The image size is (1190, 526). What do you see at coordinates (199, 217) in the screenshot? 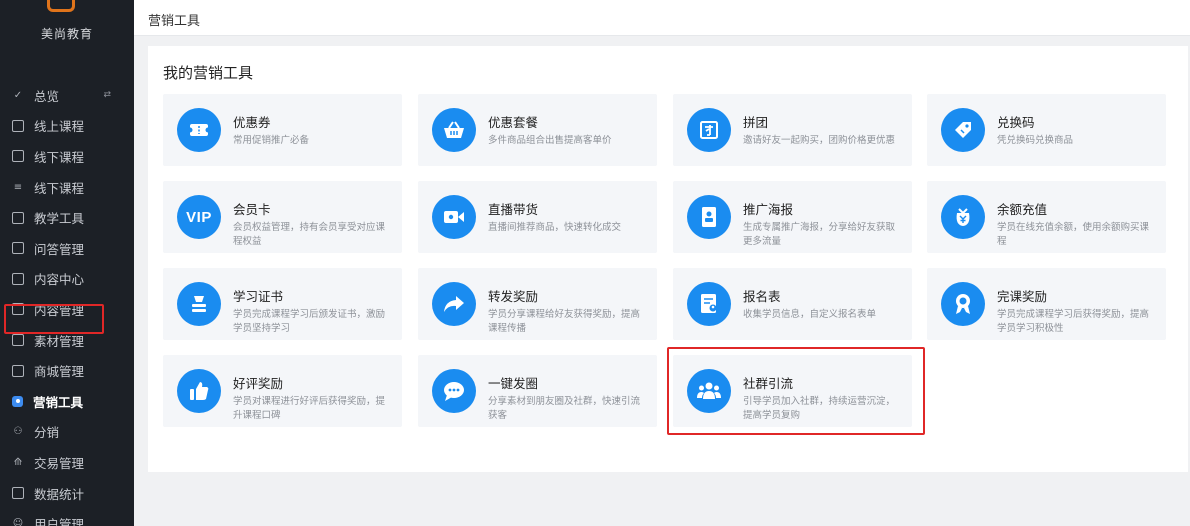
I see `vip-icon: VIP` at bounding box center [199, 217].